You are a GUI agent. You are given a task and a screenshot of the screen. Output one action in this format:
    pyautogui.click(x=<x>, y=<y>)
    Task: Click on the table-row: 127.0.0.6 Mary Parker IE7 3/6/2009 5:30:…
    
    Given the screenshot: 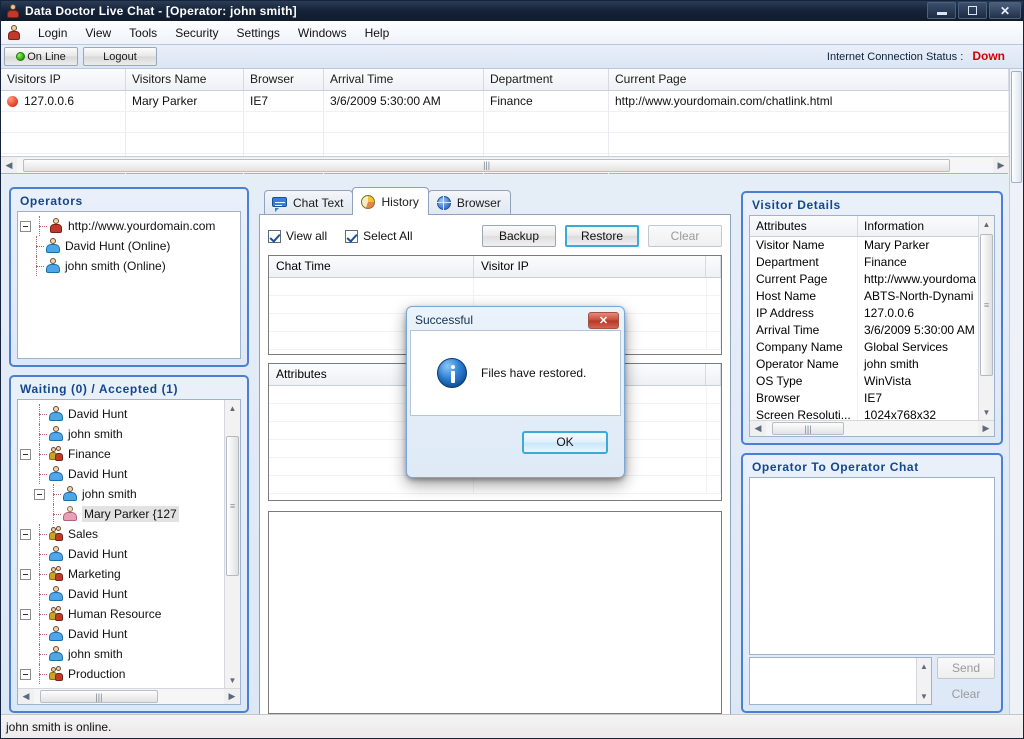 What is the action you would take?
    pyautogui.click(x=505, y=101)
    